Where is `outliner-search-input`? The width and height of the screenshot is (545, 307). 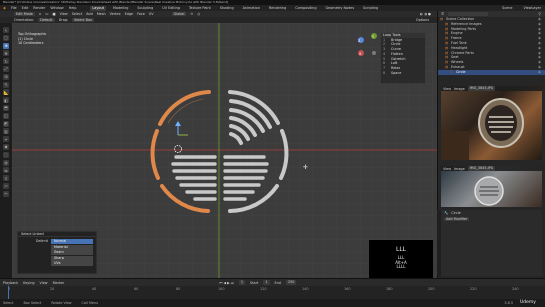 outliner-search-input is located at coordinates (468, 14).